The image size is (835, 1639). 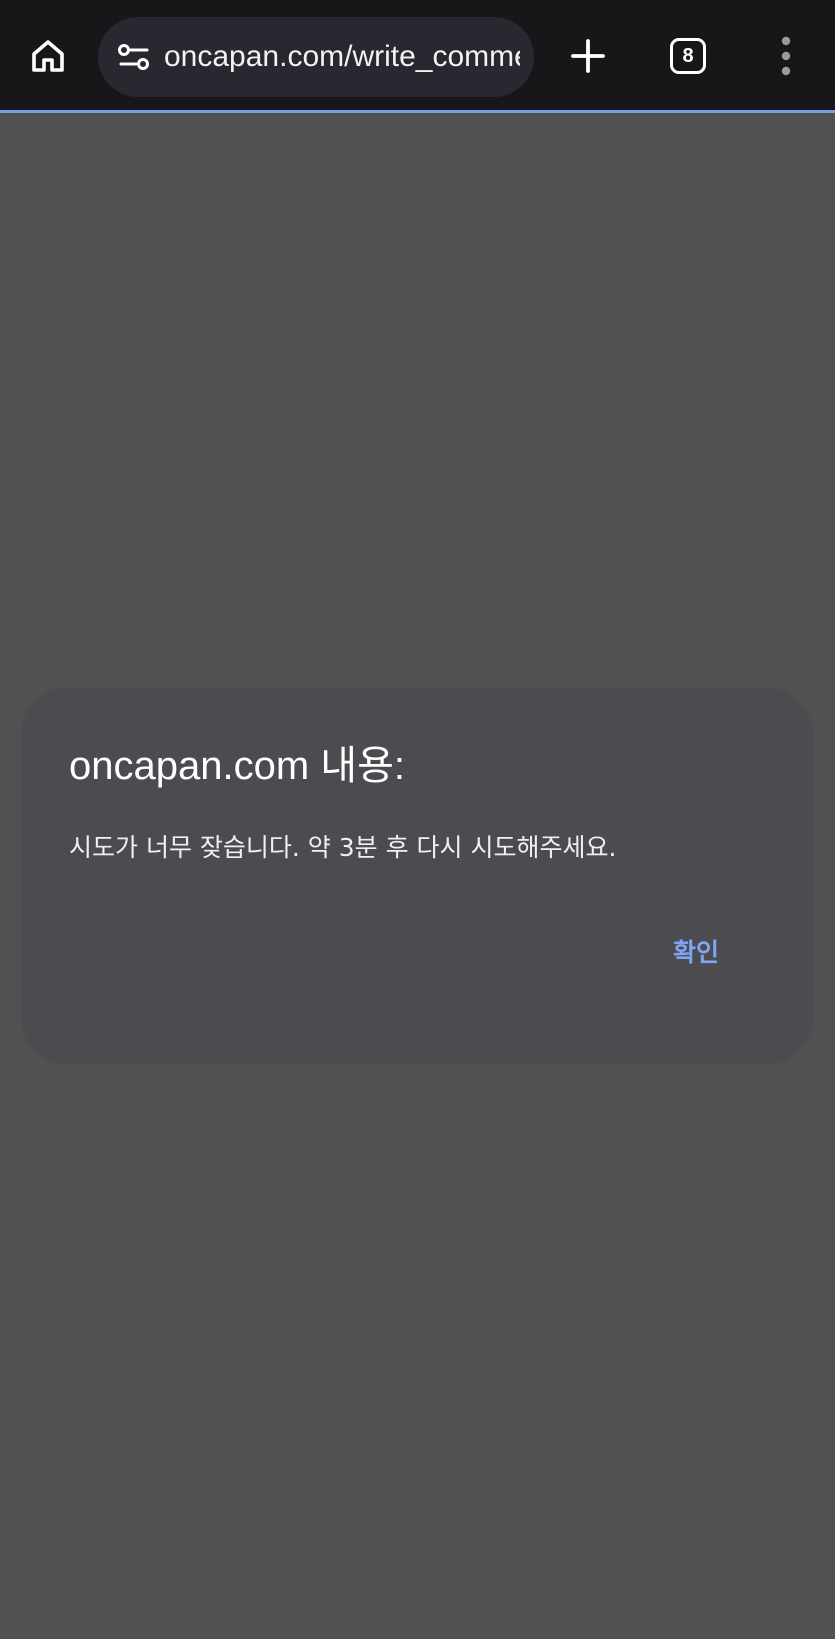 I want to click on more-vert-icon, so click(x=786, y=56).